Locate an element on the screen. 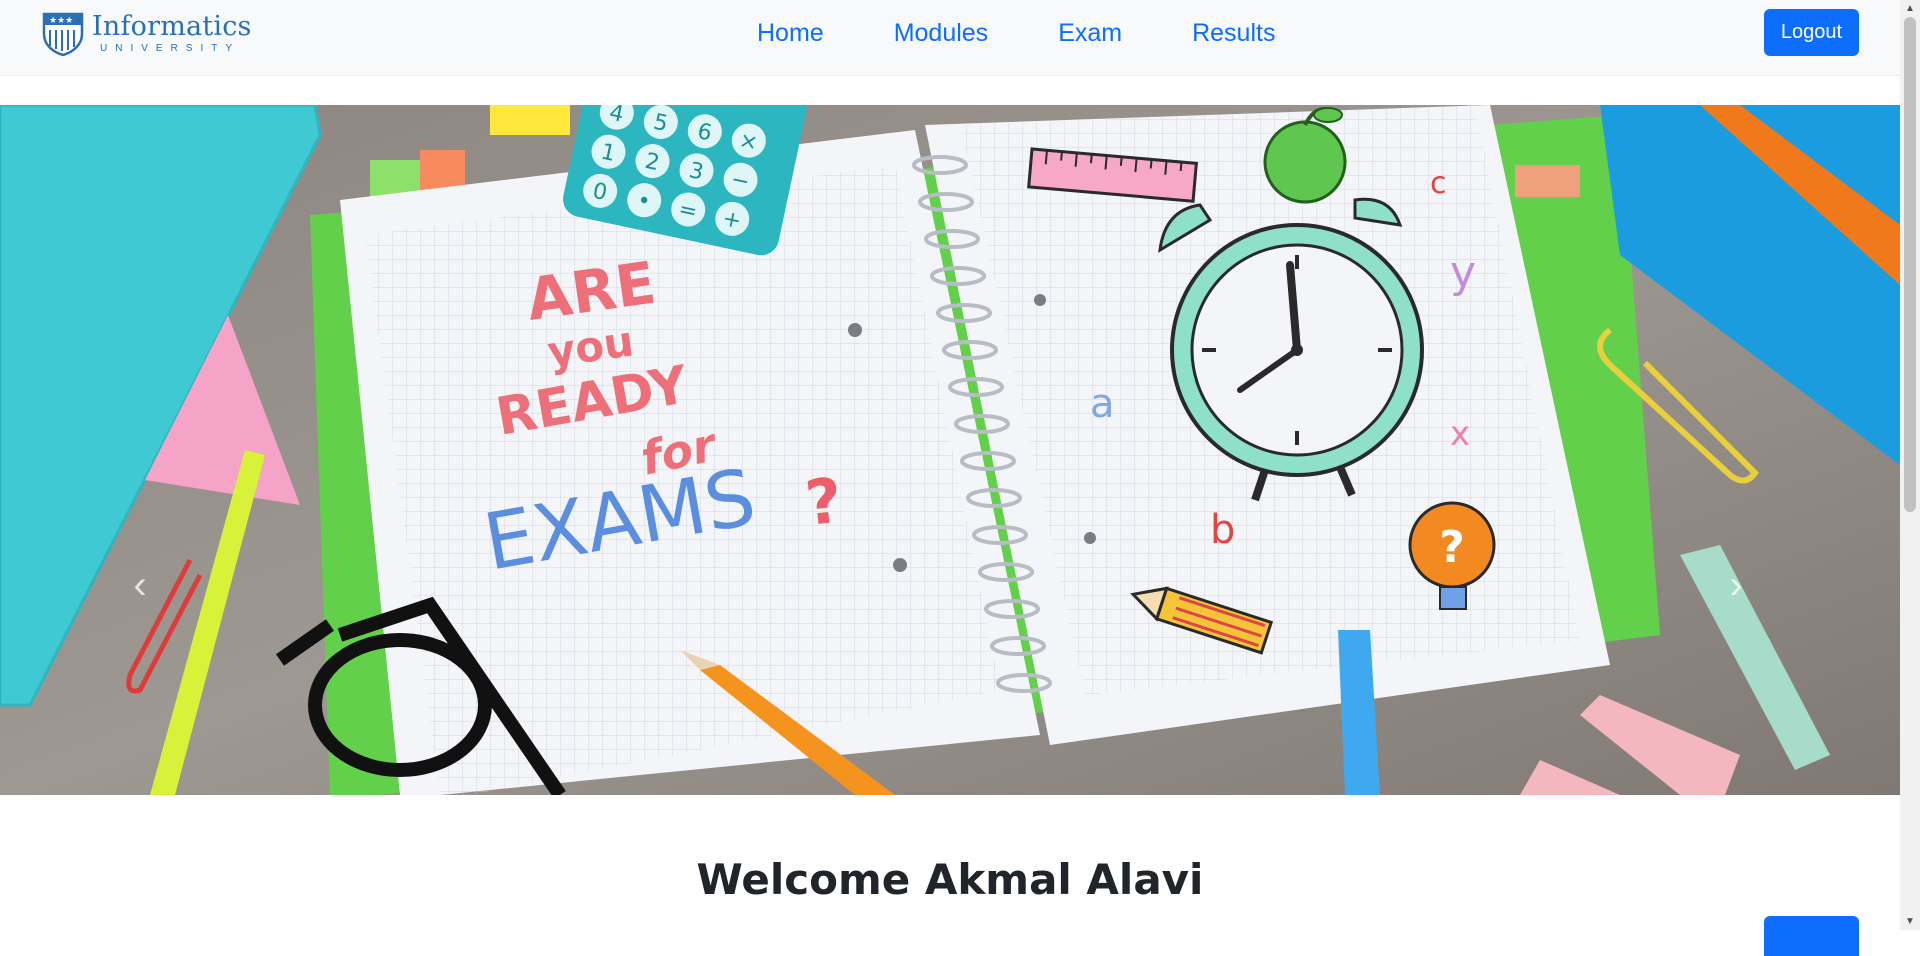 The width and height of the screenshot is (1920, 956). carousel-next-button: › is located at coordinates (1736, 585).